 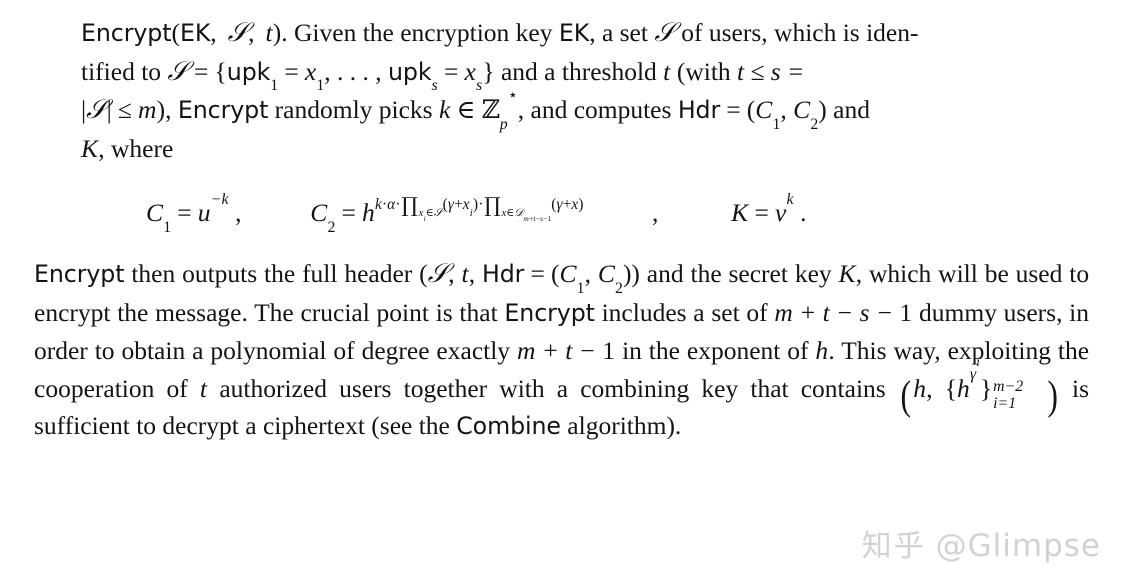 I want to click on symbol-hdr-pair: (C1, C2), so click(x=786, y=114).